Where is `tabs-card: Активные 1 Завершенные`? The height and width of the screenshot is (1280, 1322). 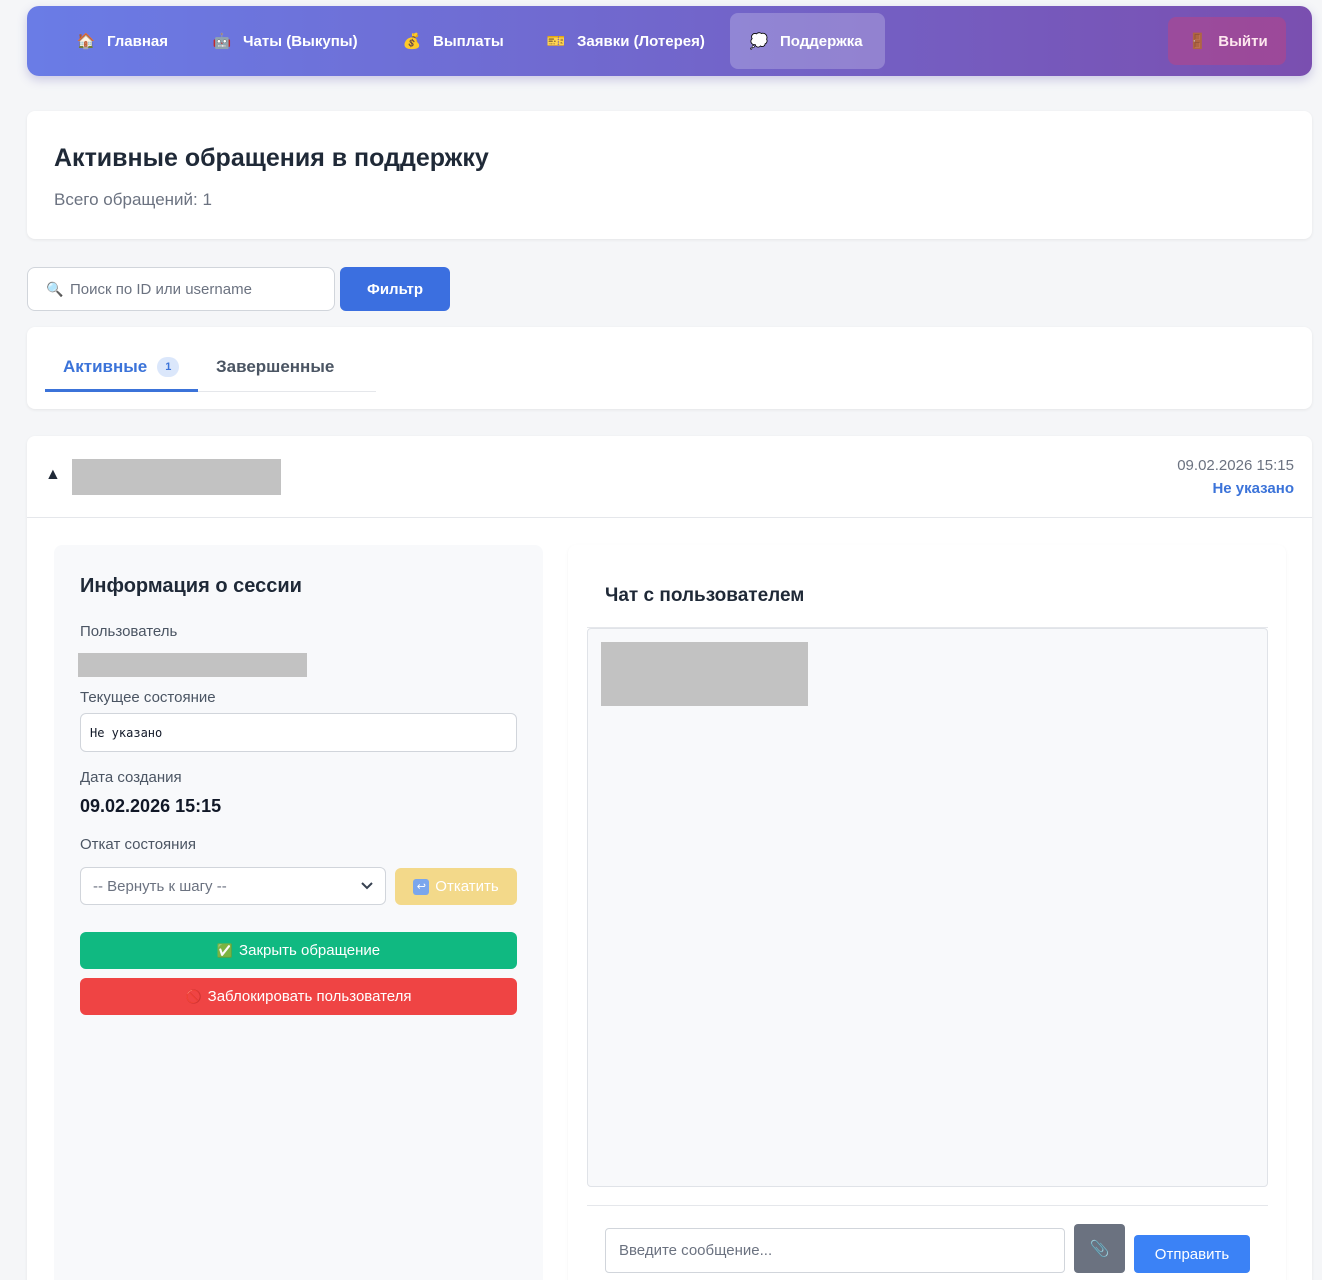
tabs-card: Активные 1 Завершенные is located at coordinates (669, 368).